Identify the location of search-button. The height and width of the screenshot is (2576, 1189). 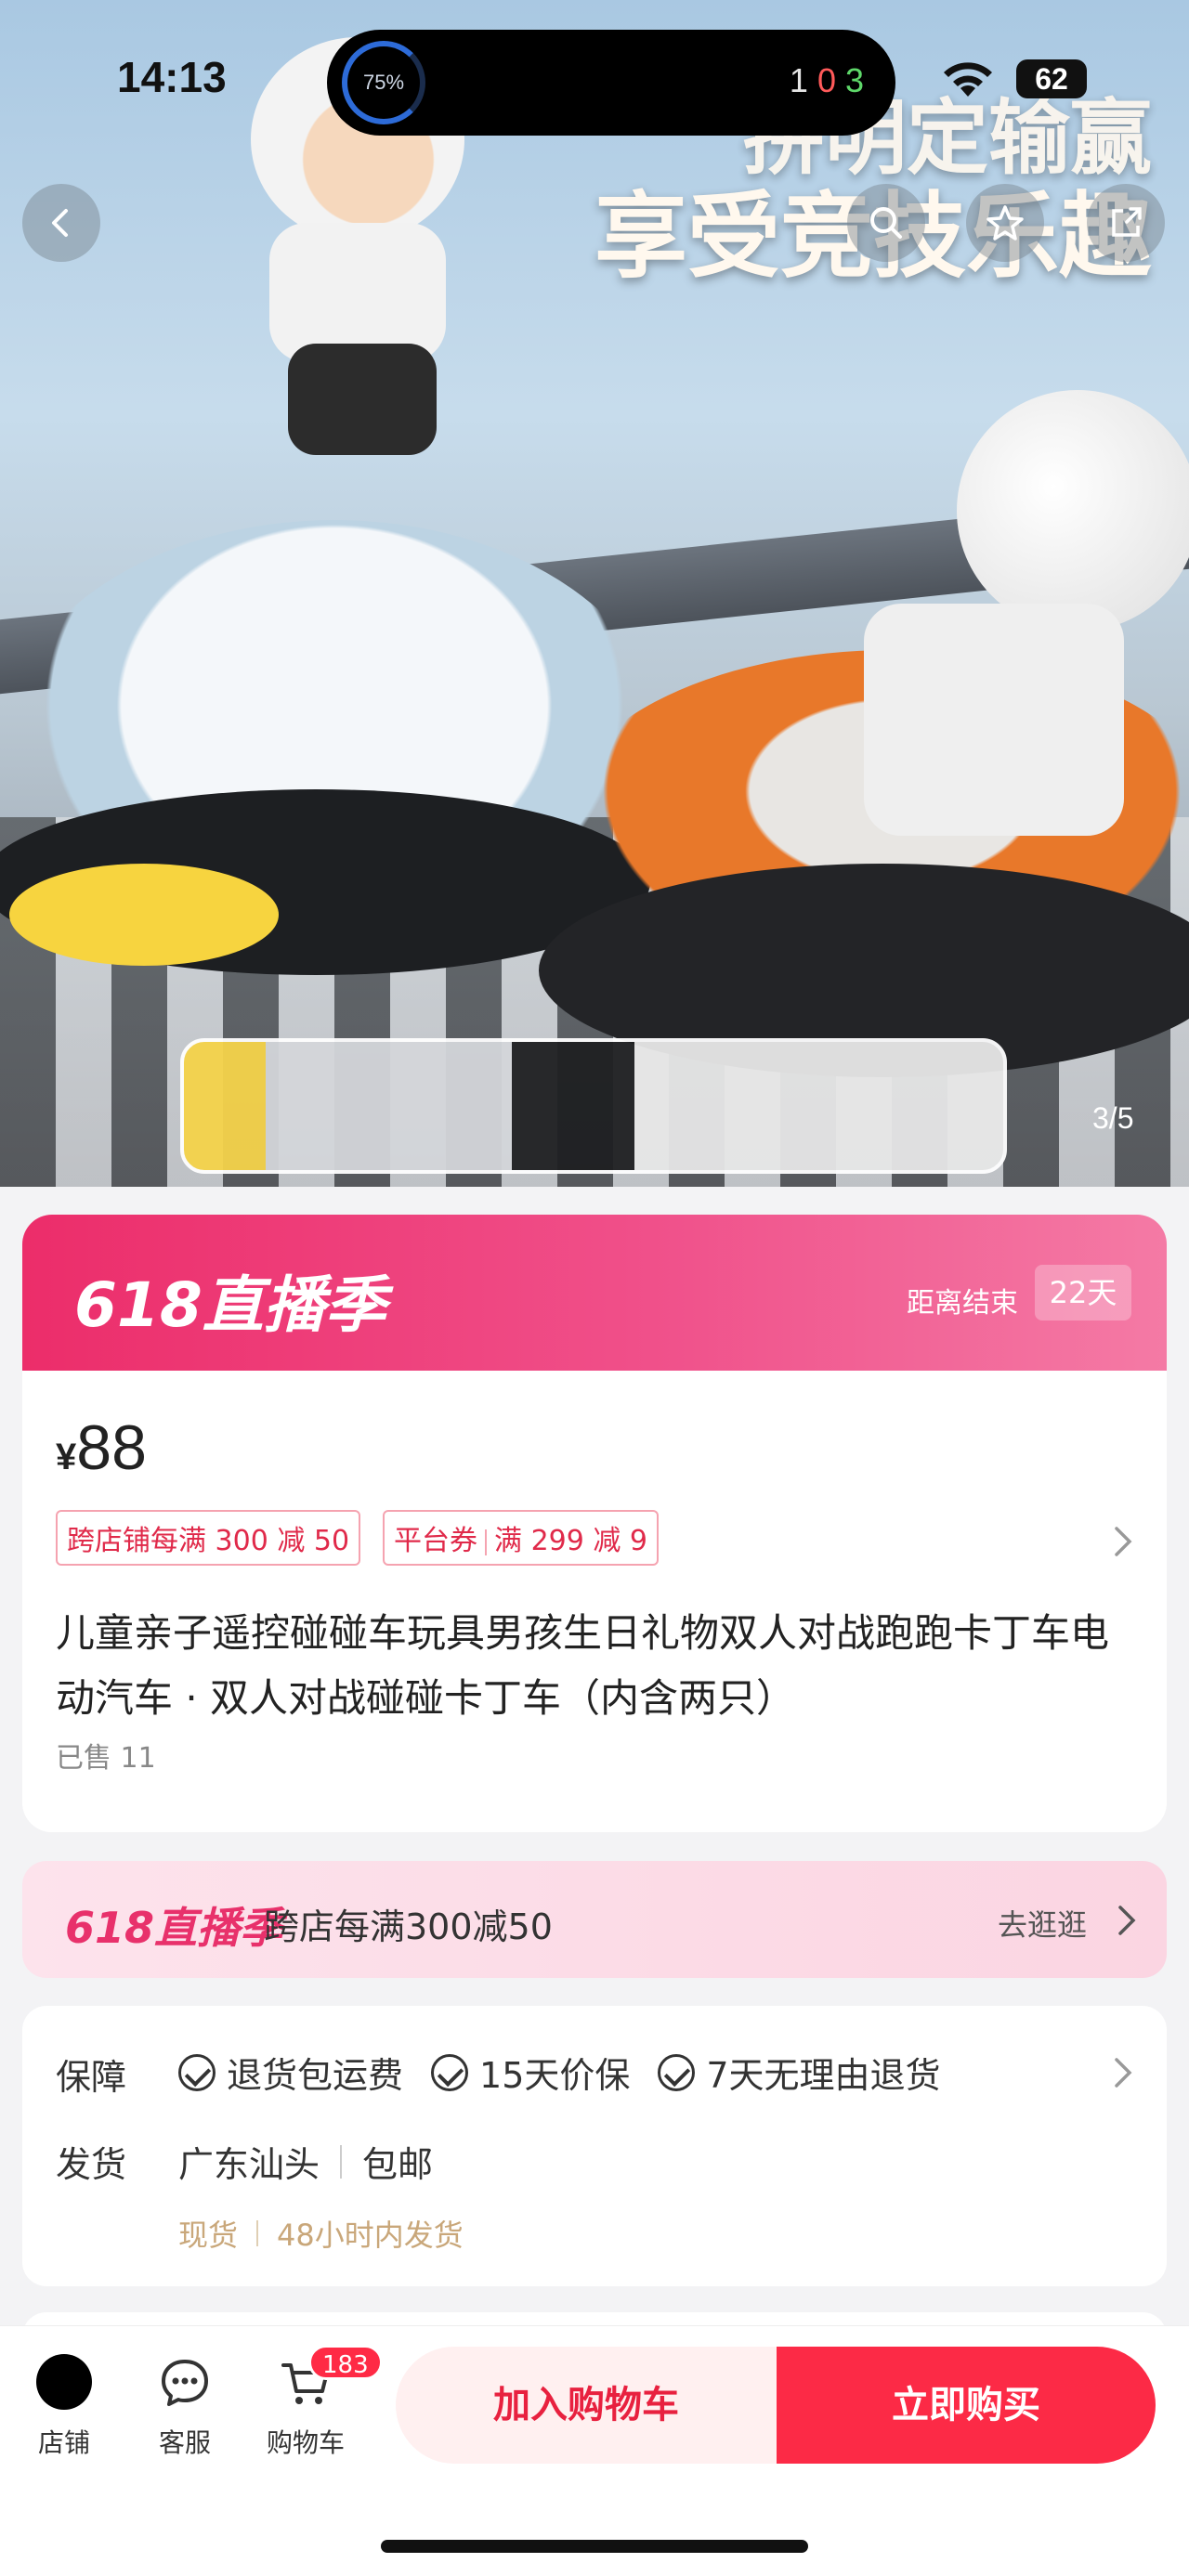
(886, 223).